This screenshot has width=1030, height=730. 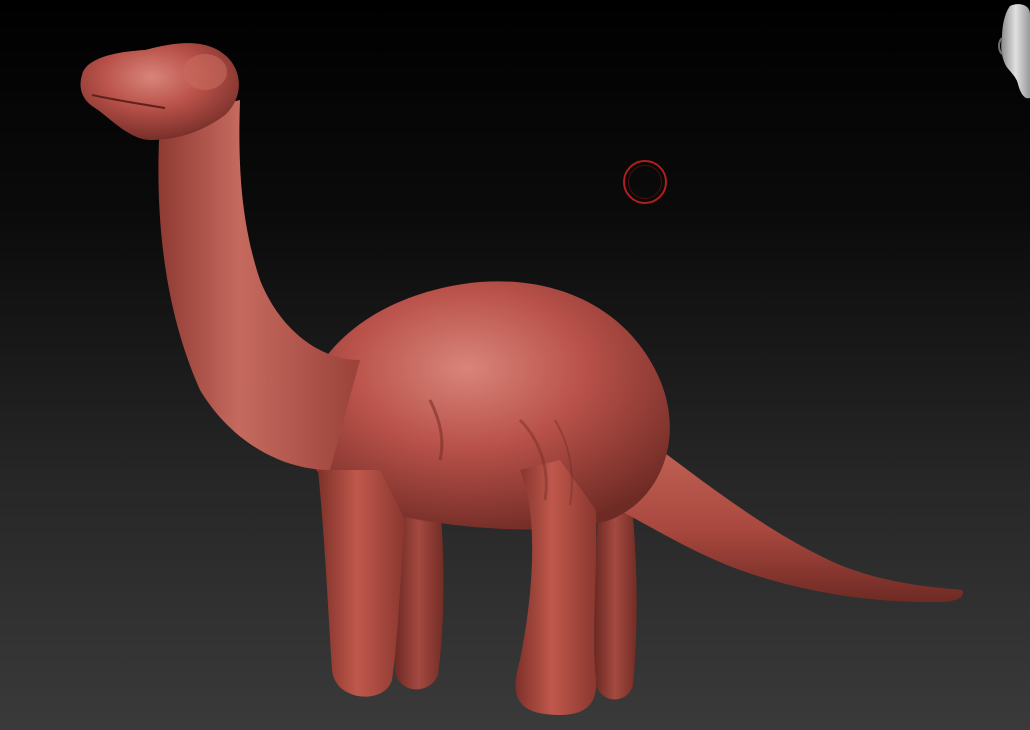 I want to click on neck, so click(x=259, y=285).